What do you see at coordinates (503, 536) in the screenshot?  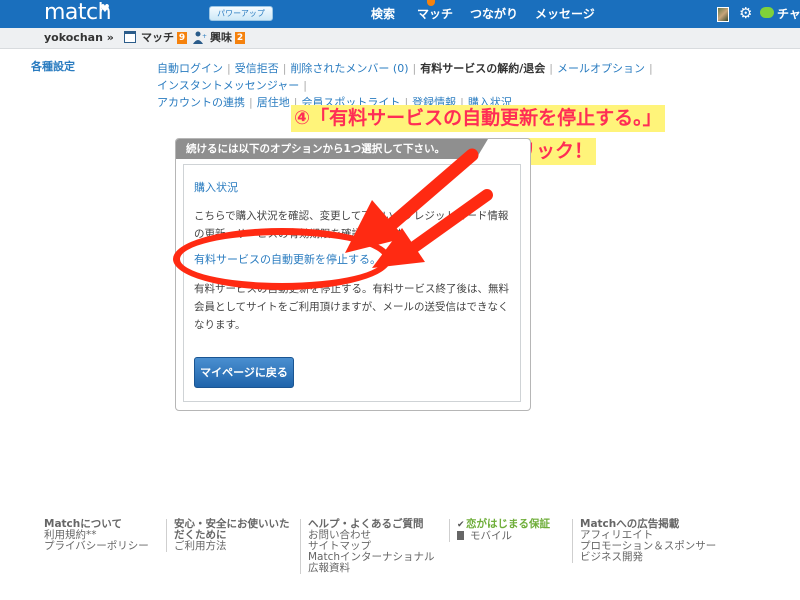 I see `footer-link-mobile: モバイル` at bounding box center [503, 536].